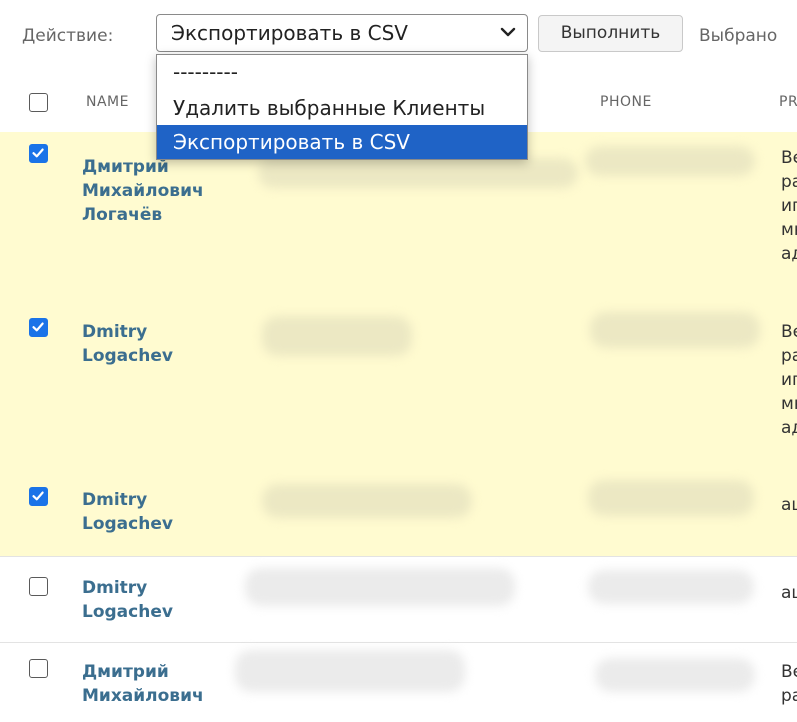  What do you see at coordinates (626, 102) in the screenshot?
I see `column-header-phone: PHONE` at bounding box center [626, 102].